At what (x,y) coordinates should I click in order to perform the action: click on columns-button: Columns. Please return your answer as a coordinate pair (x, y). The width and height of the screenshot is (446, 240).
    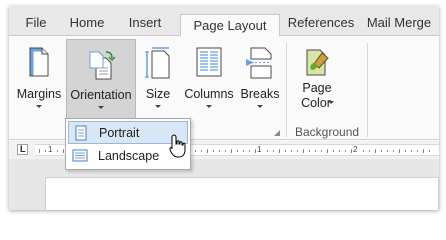
    Looking at the image, I should click on (209, 79).